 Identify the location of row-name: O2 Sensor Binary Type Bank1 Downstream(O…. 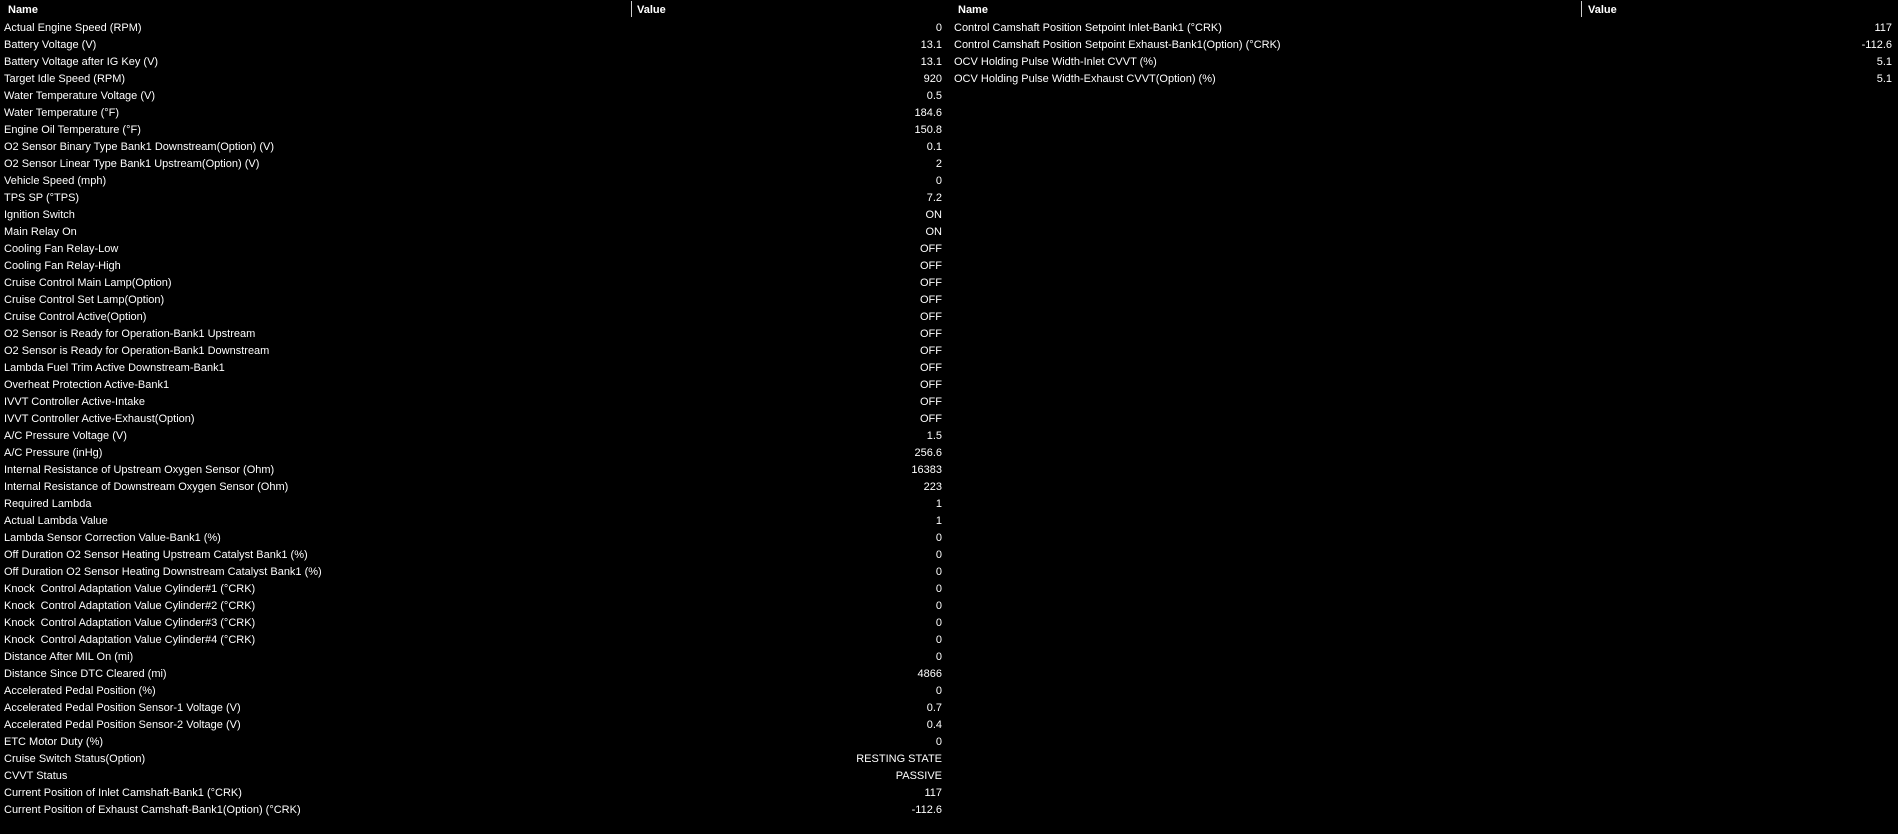
(139, 147).